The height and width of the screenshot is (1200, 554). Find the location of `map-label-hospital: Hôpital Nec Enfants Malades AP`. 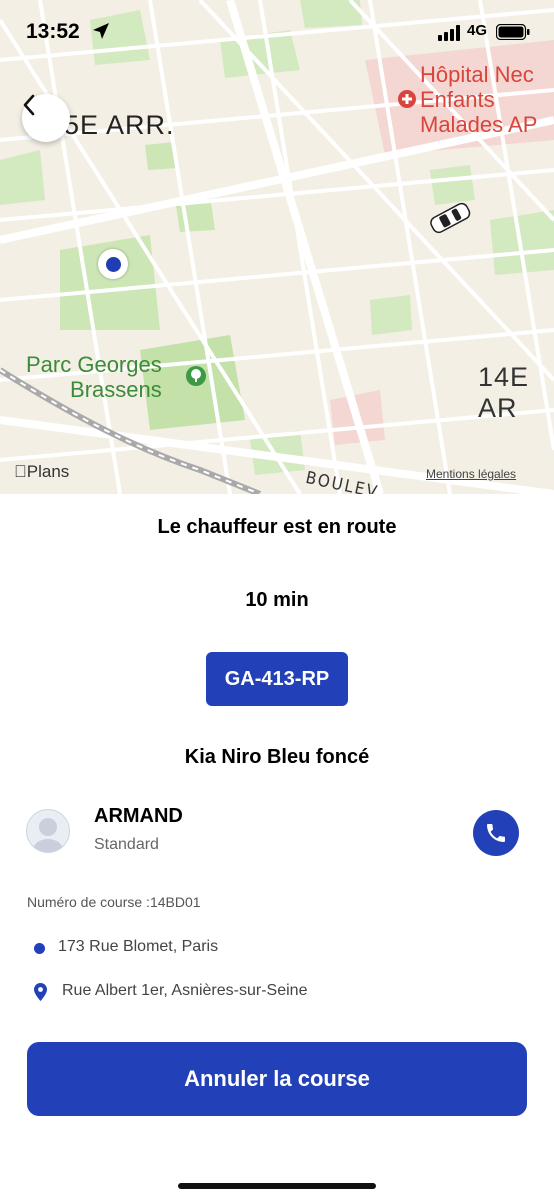

map-label-hospital: Hôpital Nec Enfants Malades AP is located at coordinates (478, 99).